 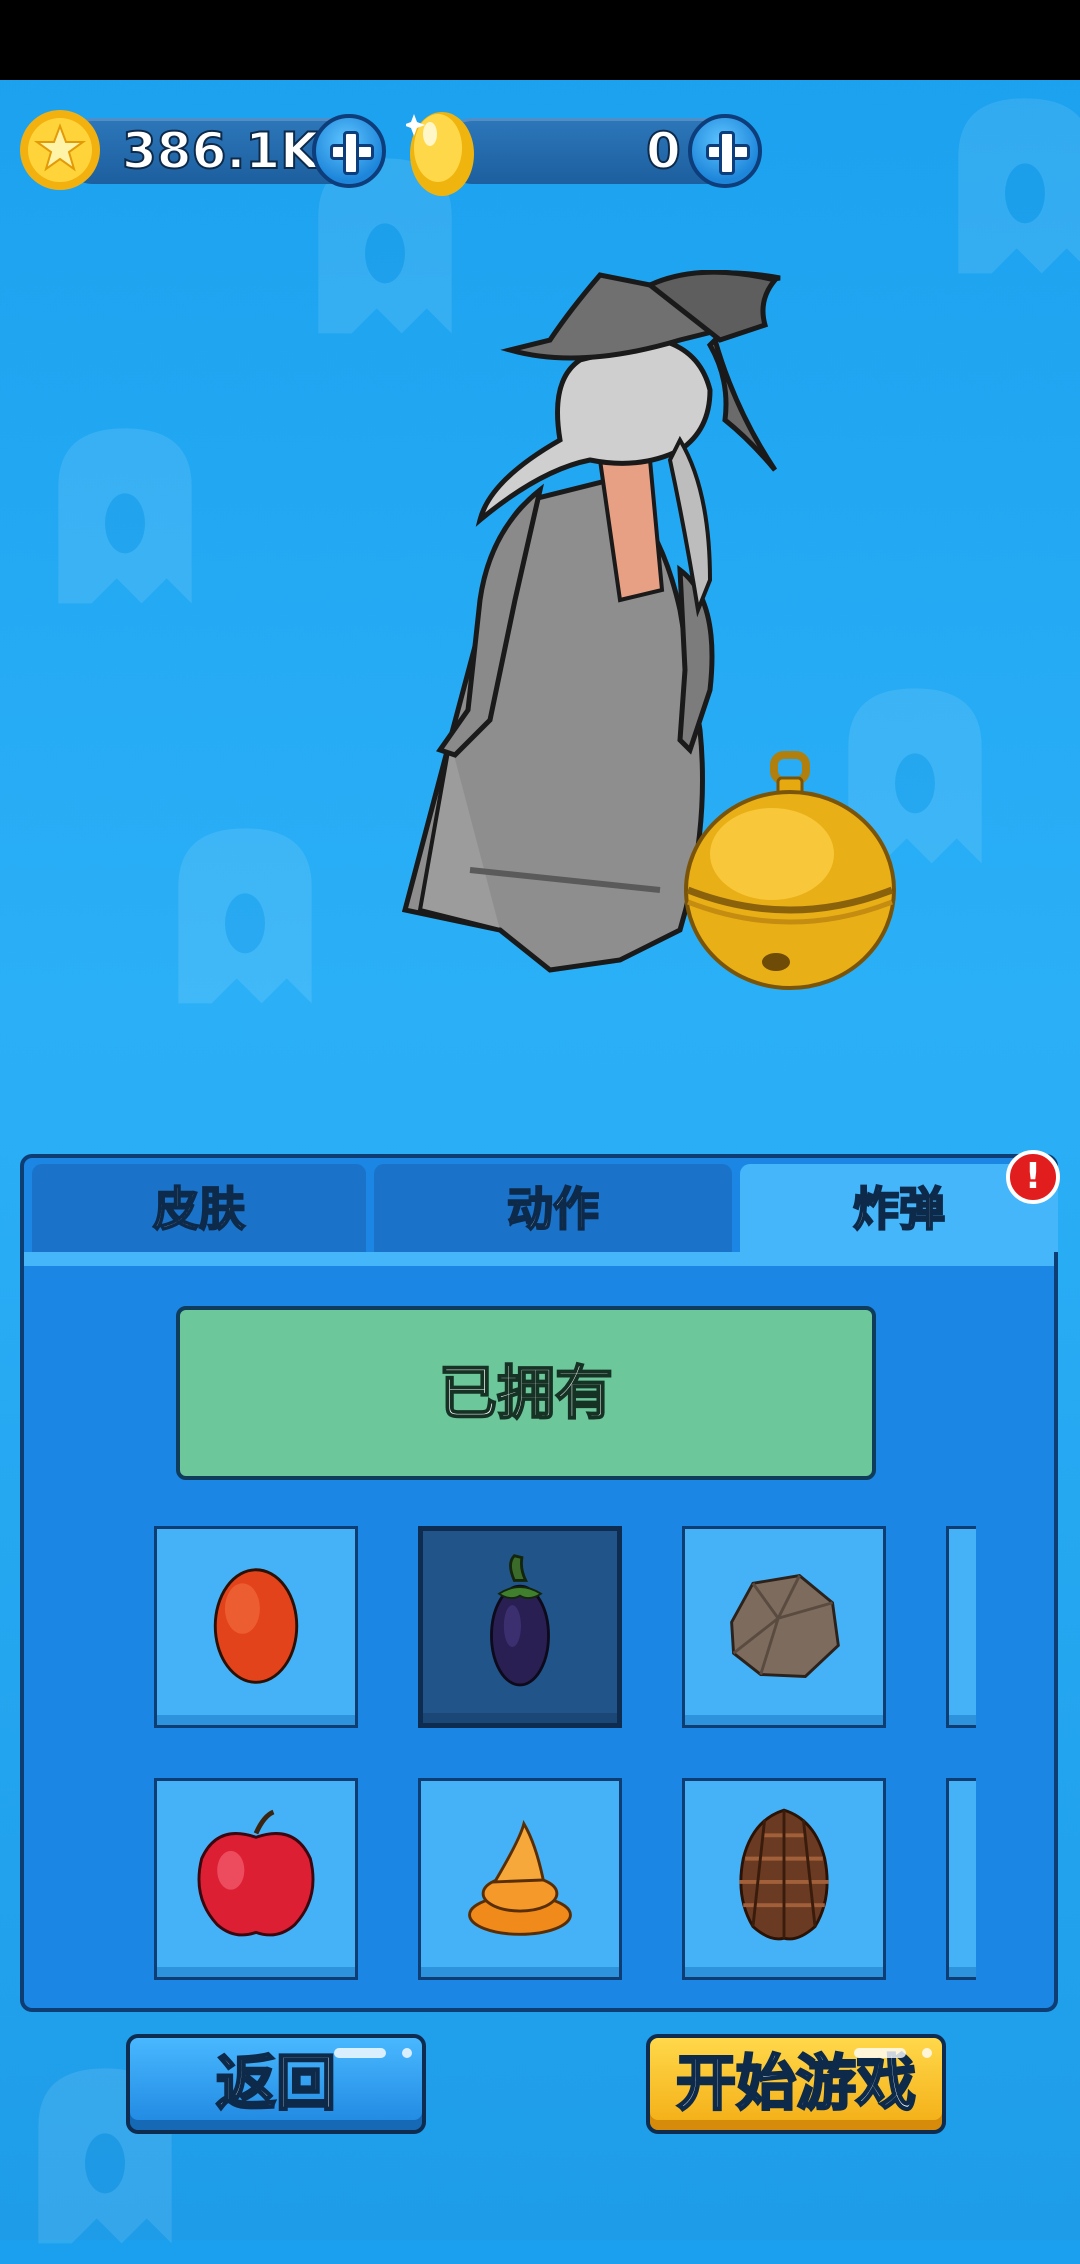 I want to click on item-slot-eggplant, so click(x=520, y=1627).